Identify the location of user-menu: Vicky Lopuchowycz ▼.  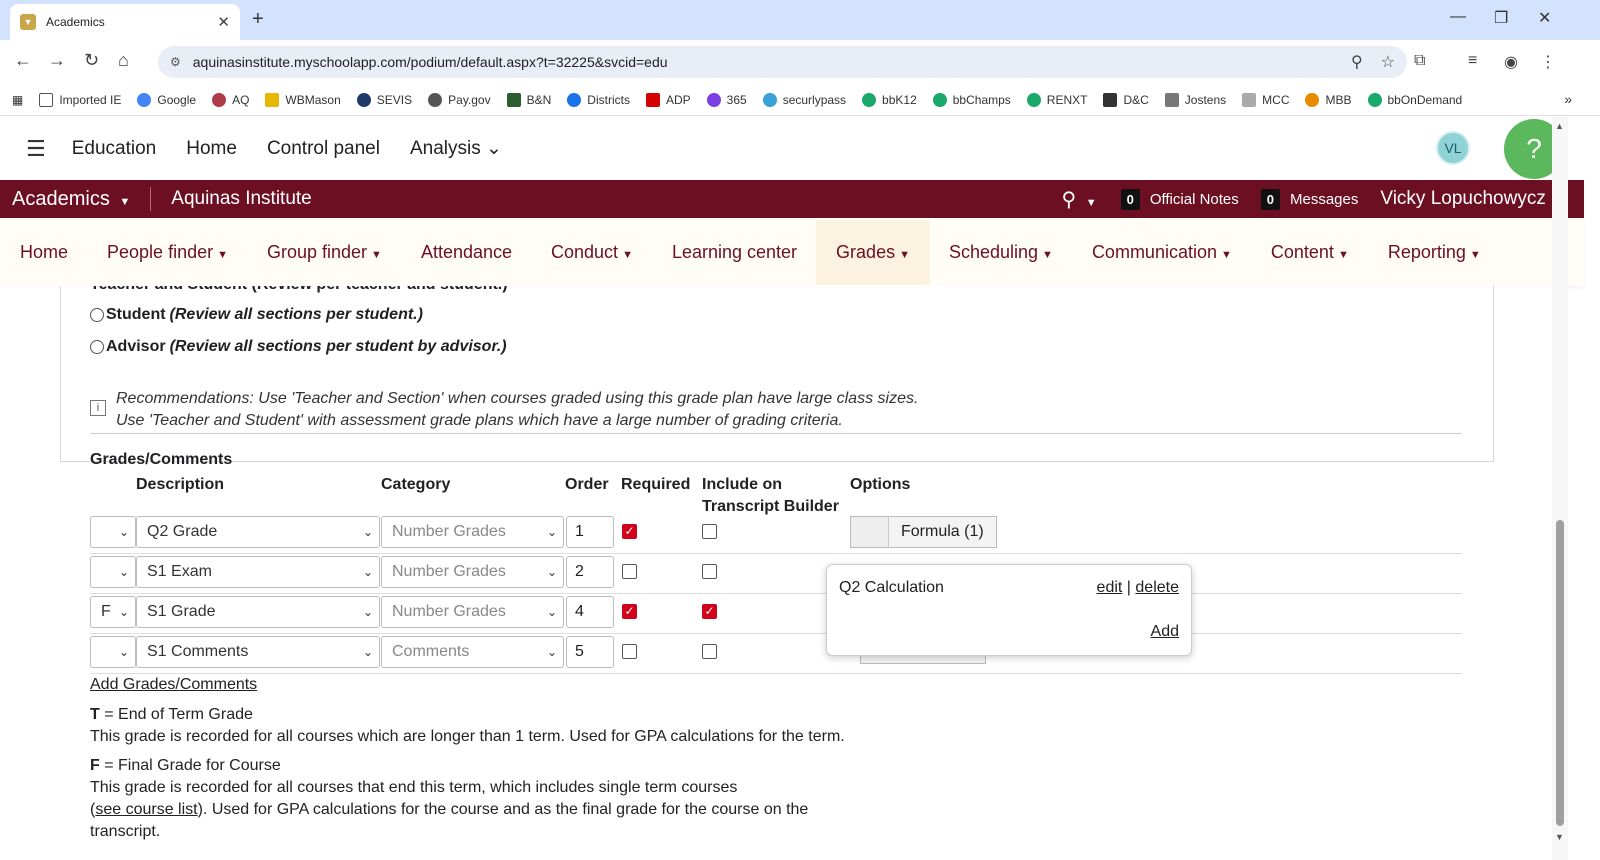
(1473, 199).